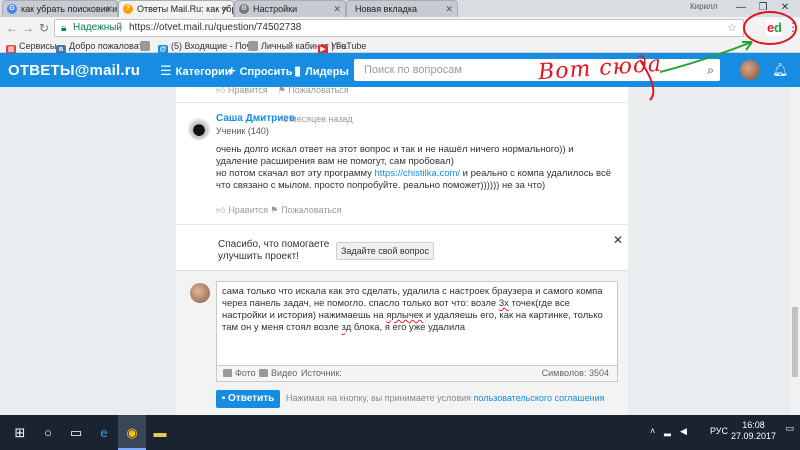 The width and height of the screenshot is (800, 450). What do you see at coordinates (795, 342) in the screenshot?
I see `scroll-thumb` at bounding box center [795, 342].